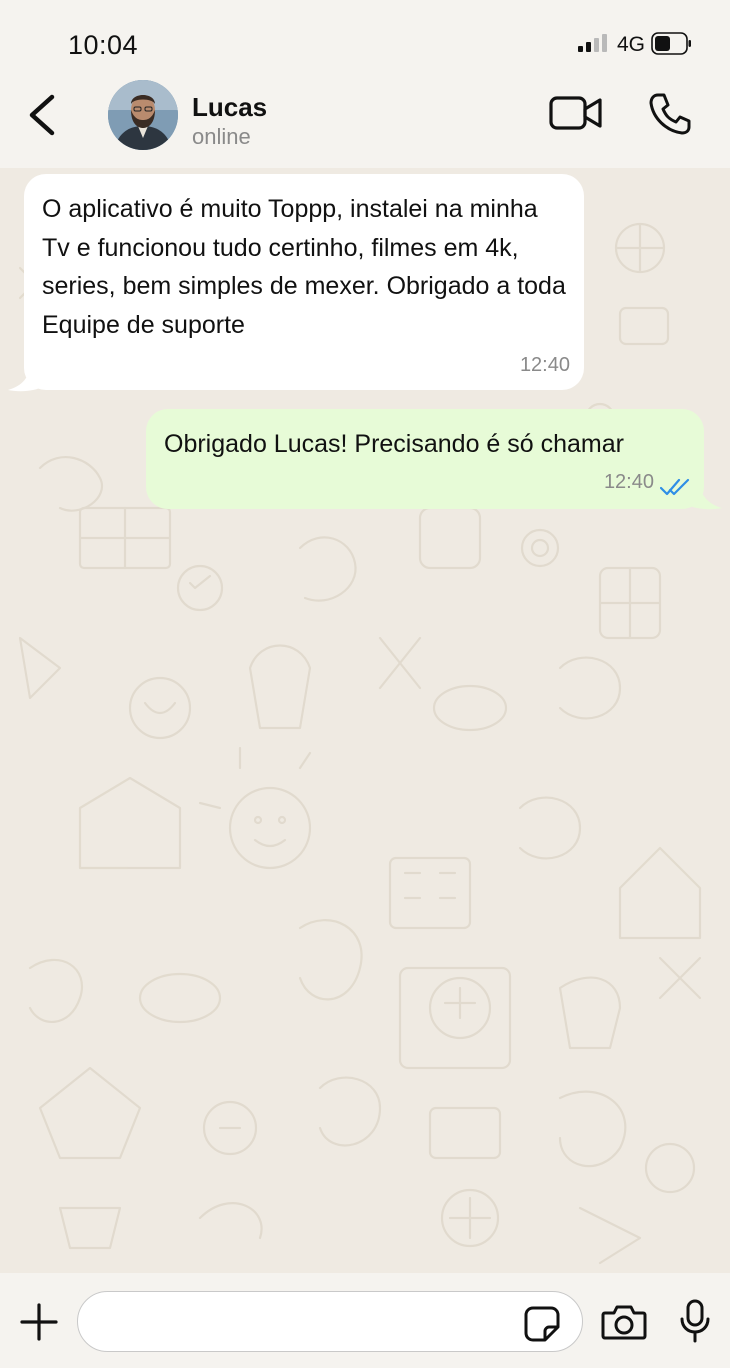  I want to click on status-bar: 10:04 4G, so click(365, 40).